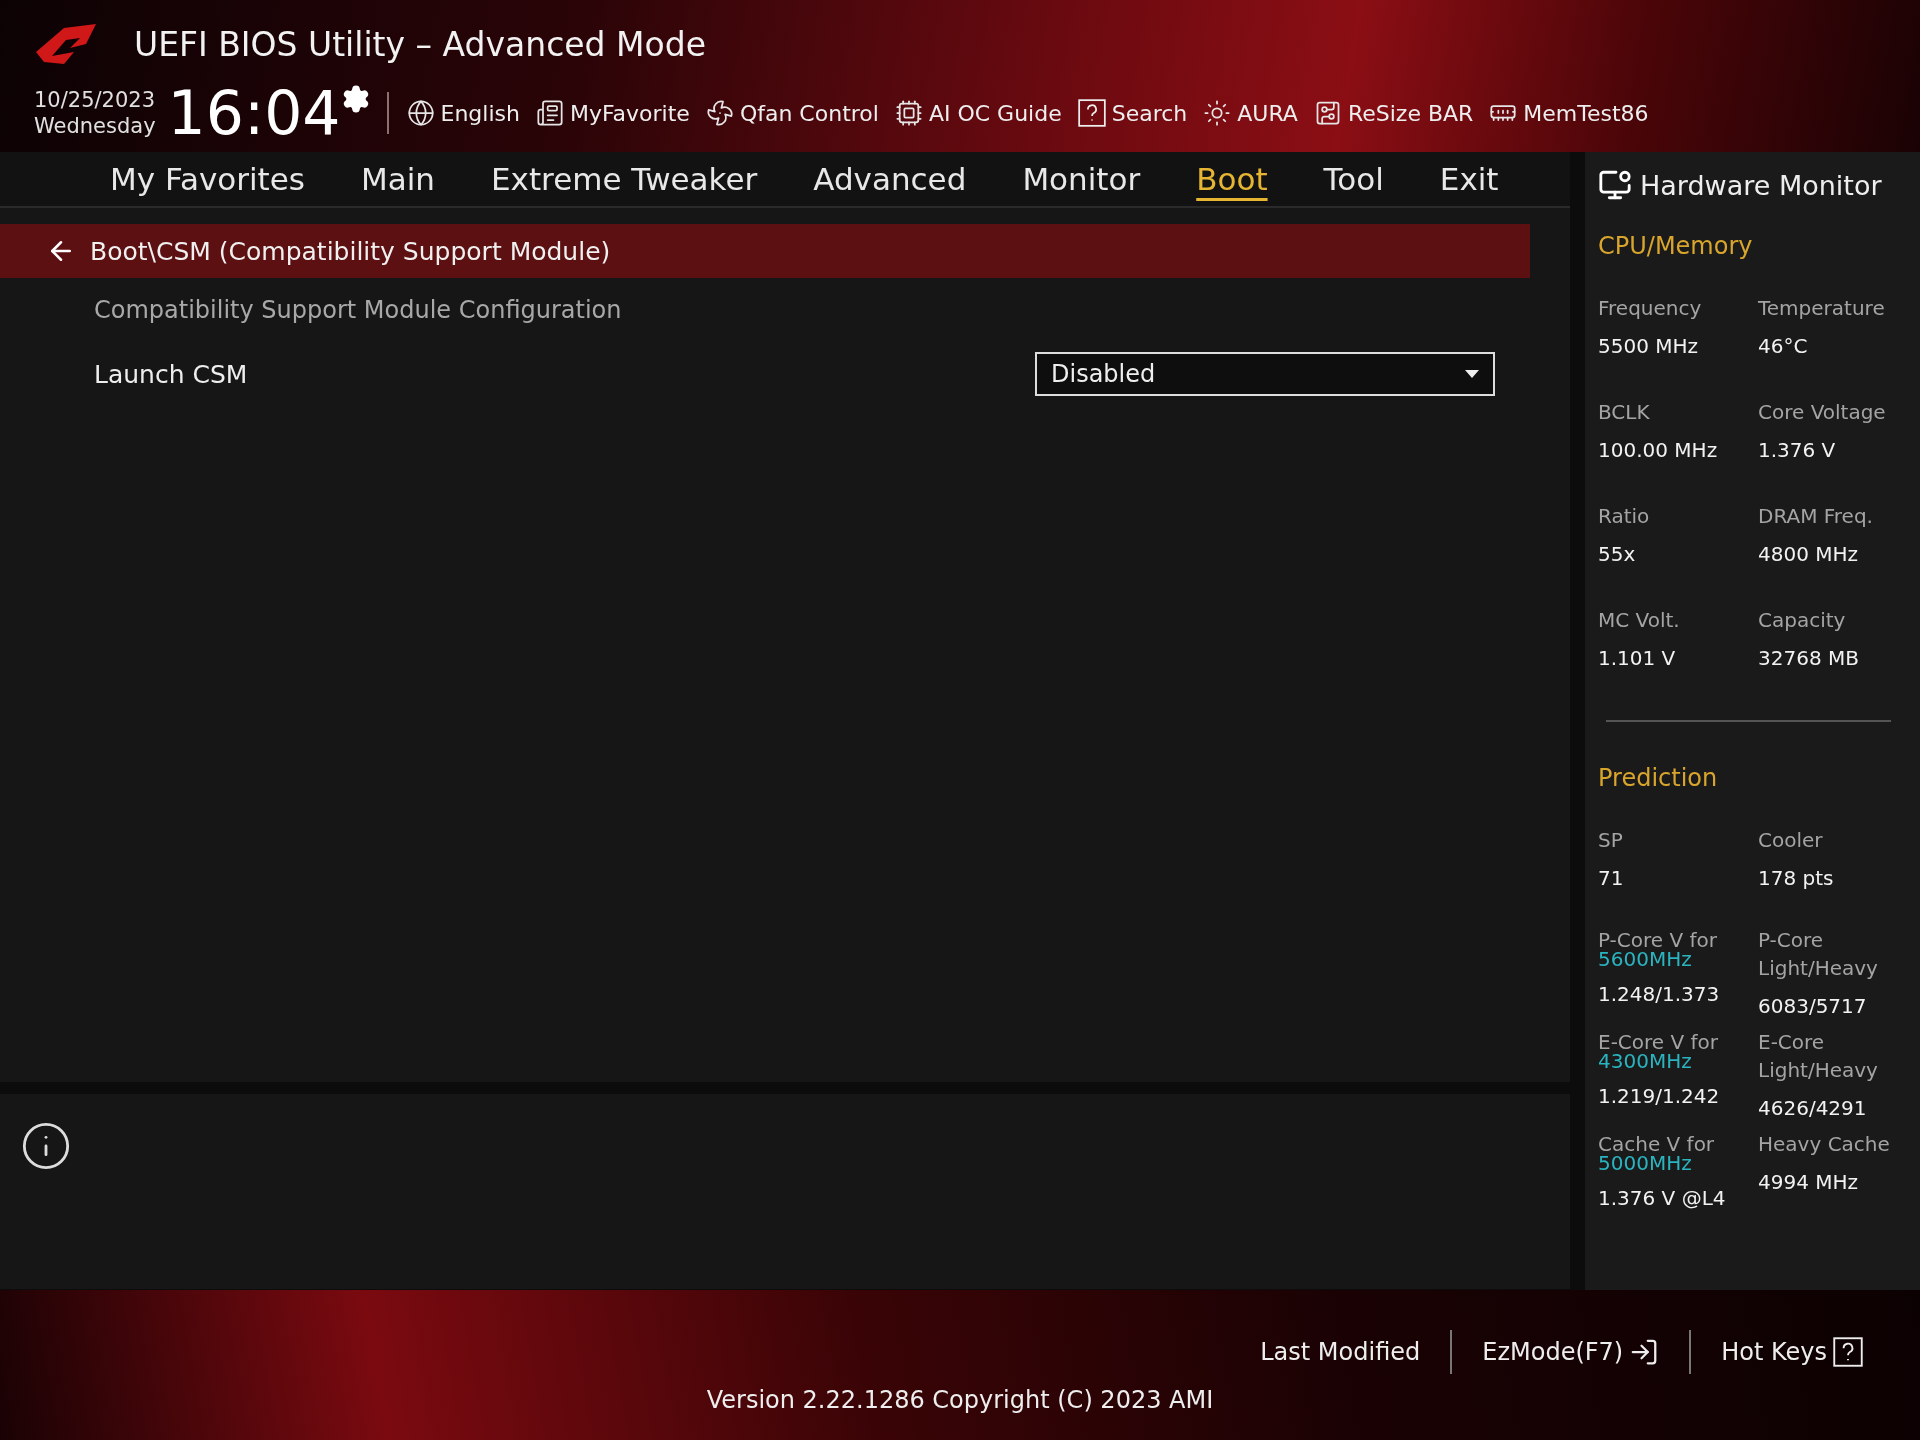 The height and width of the screenshot is (1440, 1920). What do you see at coordinates (1813, 1006) in the screenshot?
I see `stat-value: 6083/5717` at bounding box center [1813, 1006].